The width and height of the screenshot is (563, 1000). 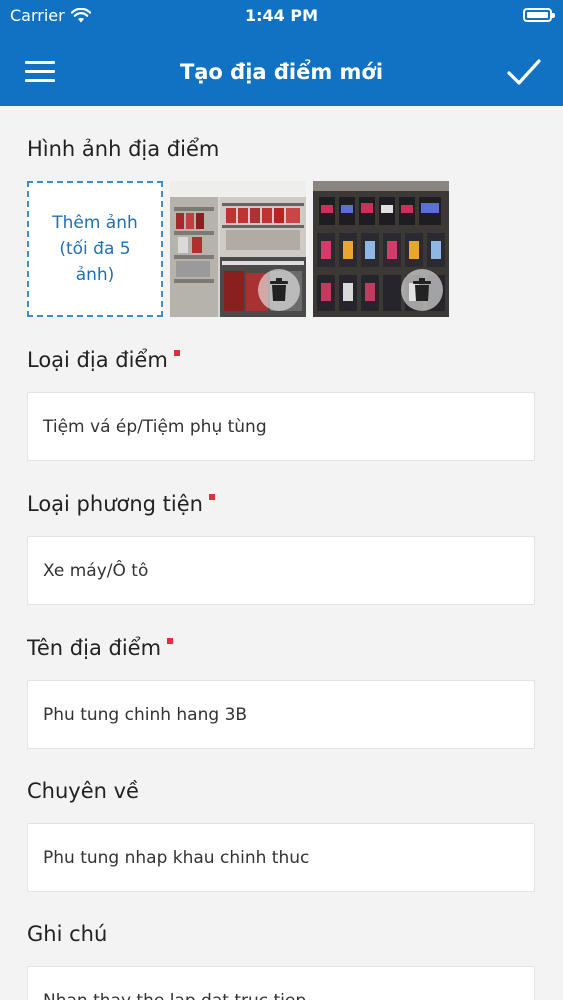 What do you see at coordinates (524, 73) in the screenshot?
I see `checkmark-icon` at bounding box center [524, 73].